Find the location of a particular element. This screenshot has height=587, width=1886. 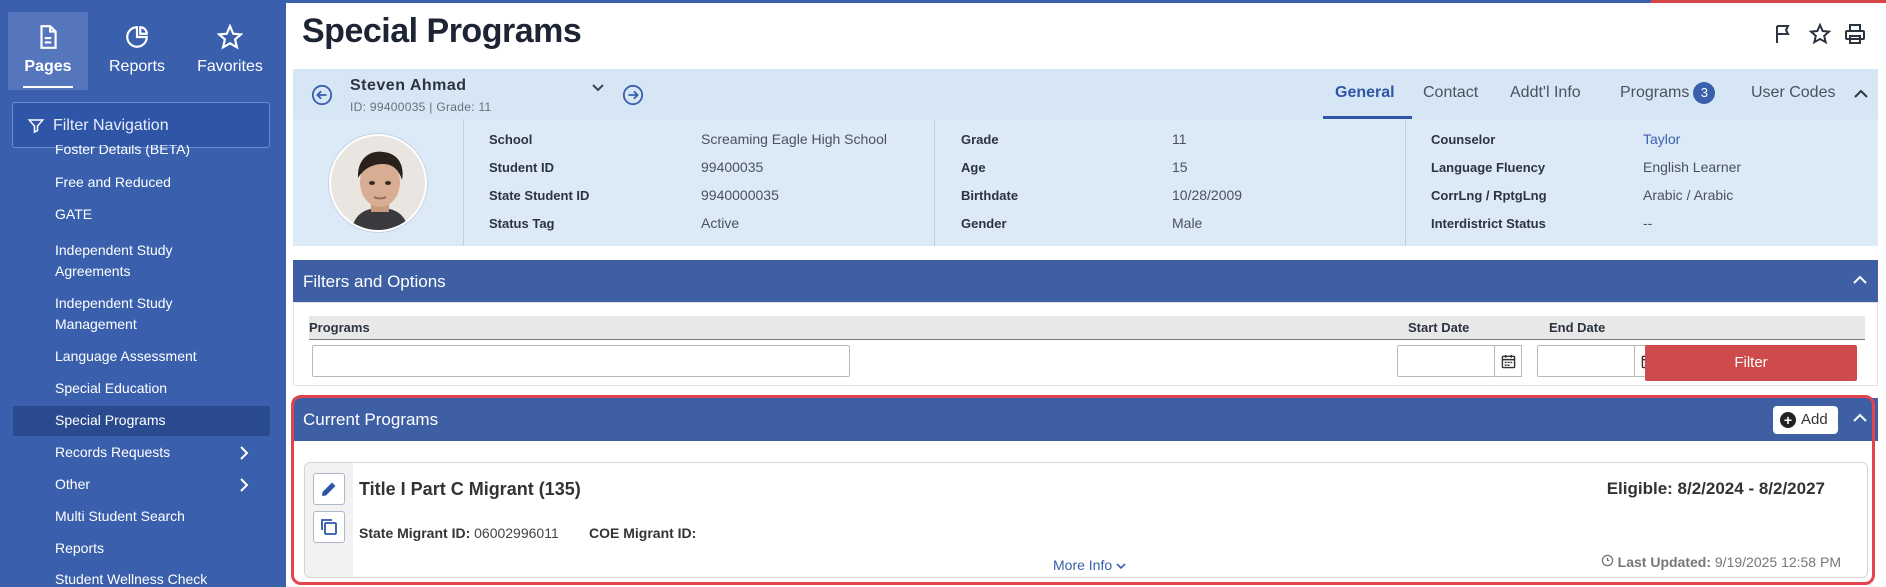

active-tab-indicator is located at coordinates (48, 87).